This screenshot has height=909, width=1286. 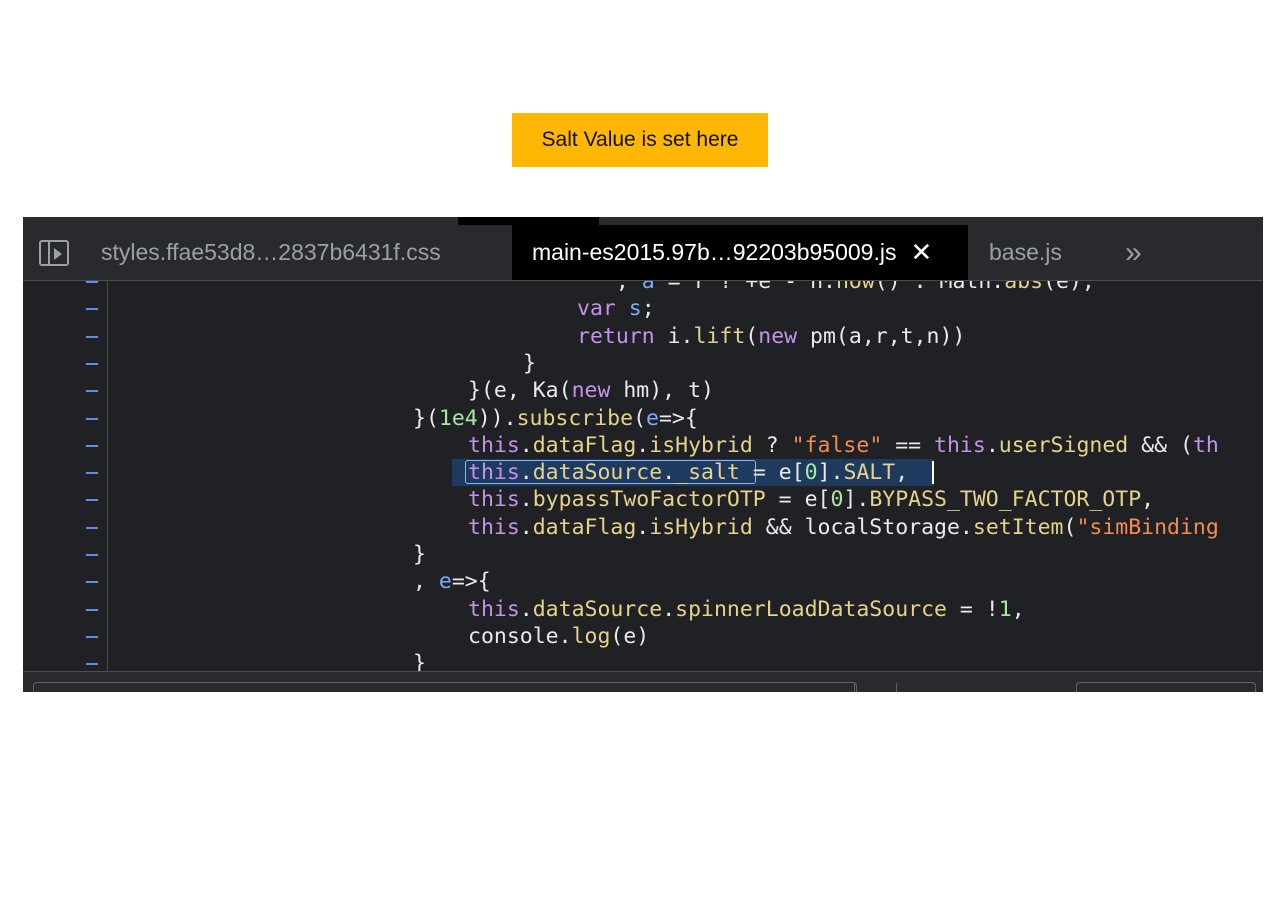 What do you see at coordinates (1205, 445) in the screenshot?
I see `code-token: th` at bounding box center [1205, 445].